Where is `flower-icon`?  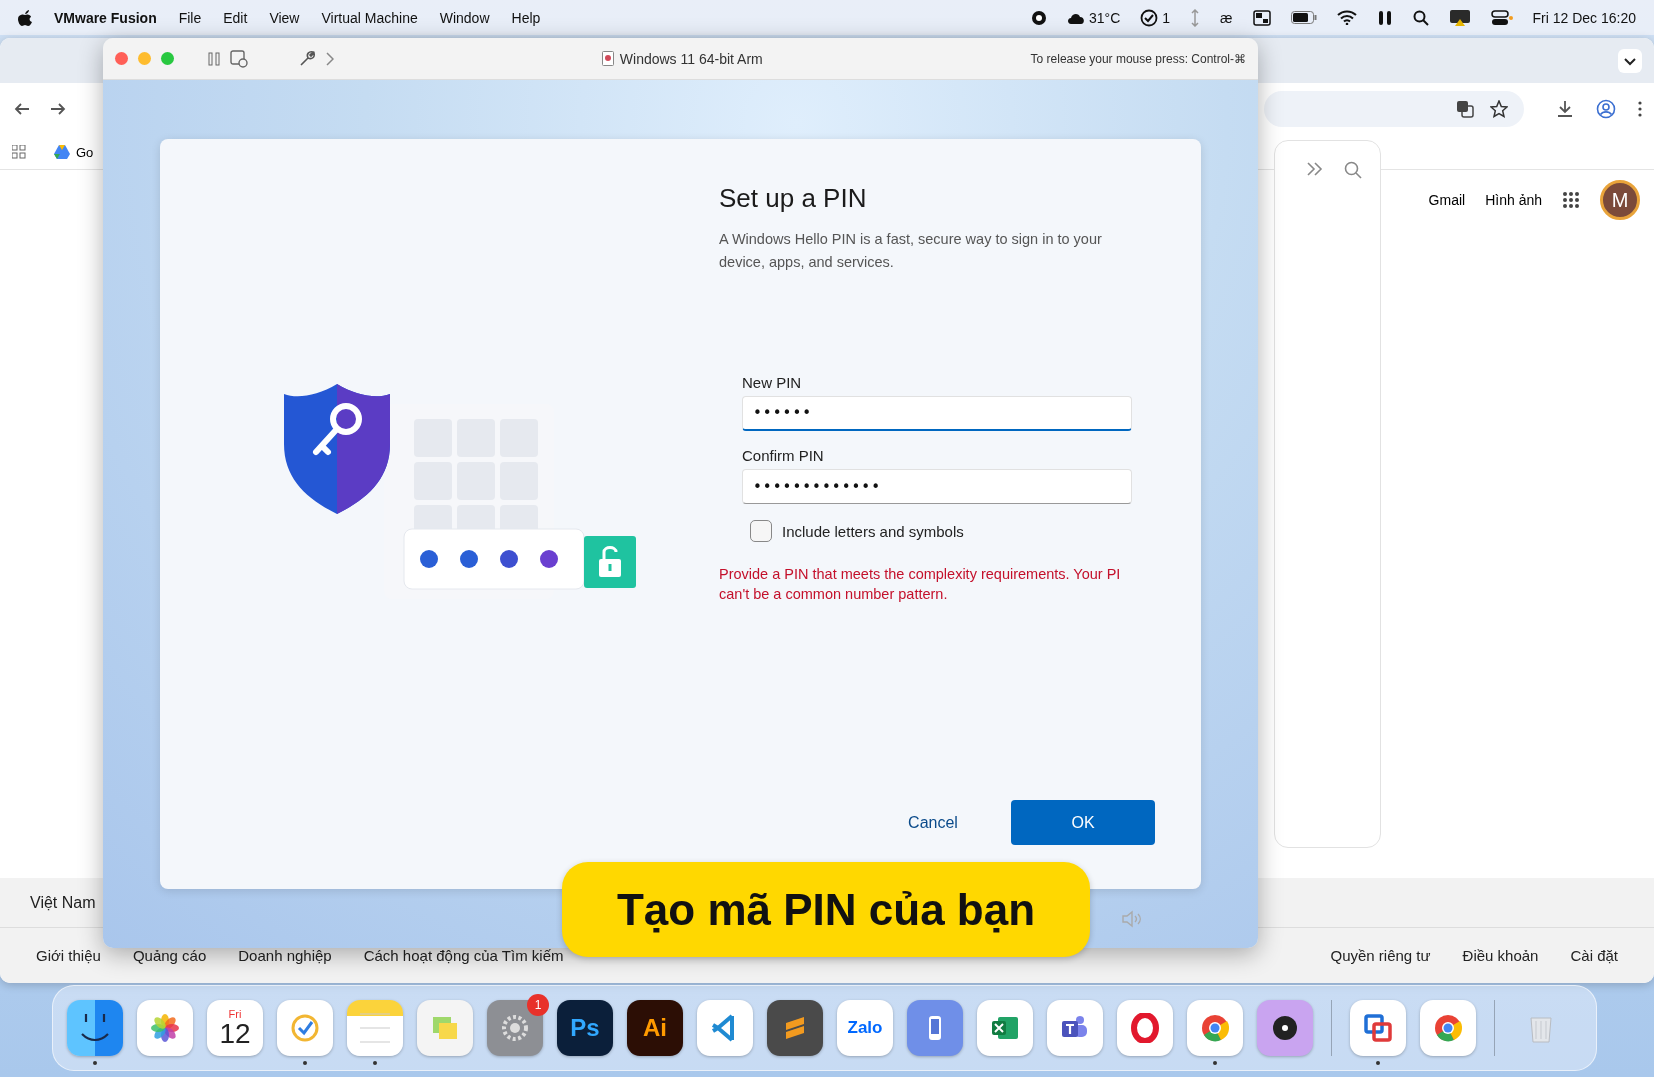 flower-icon is located at coordinates (165, 1028).